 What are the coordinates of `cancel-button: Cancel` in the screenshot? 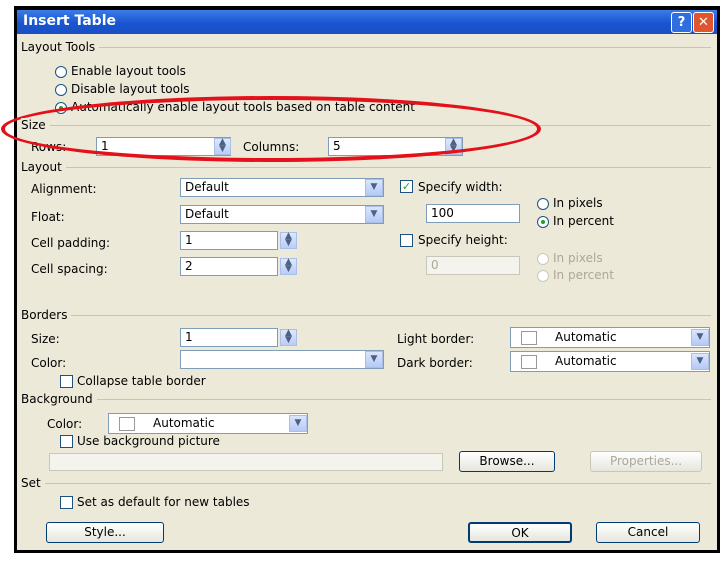 It's located at (648, 532).